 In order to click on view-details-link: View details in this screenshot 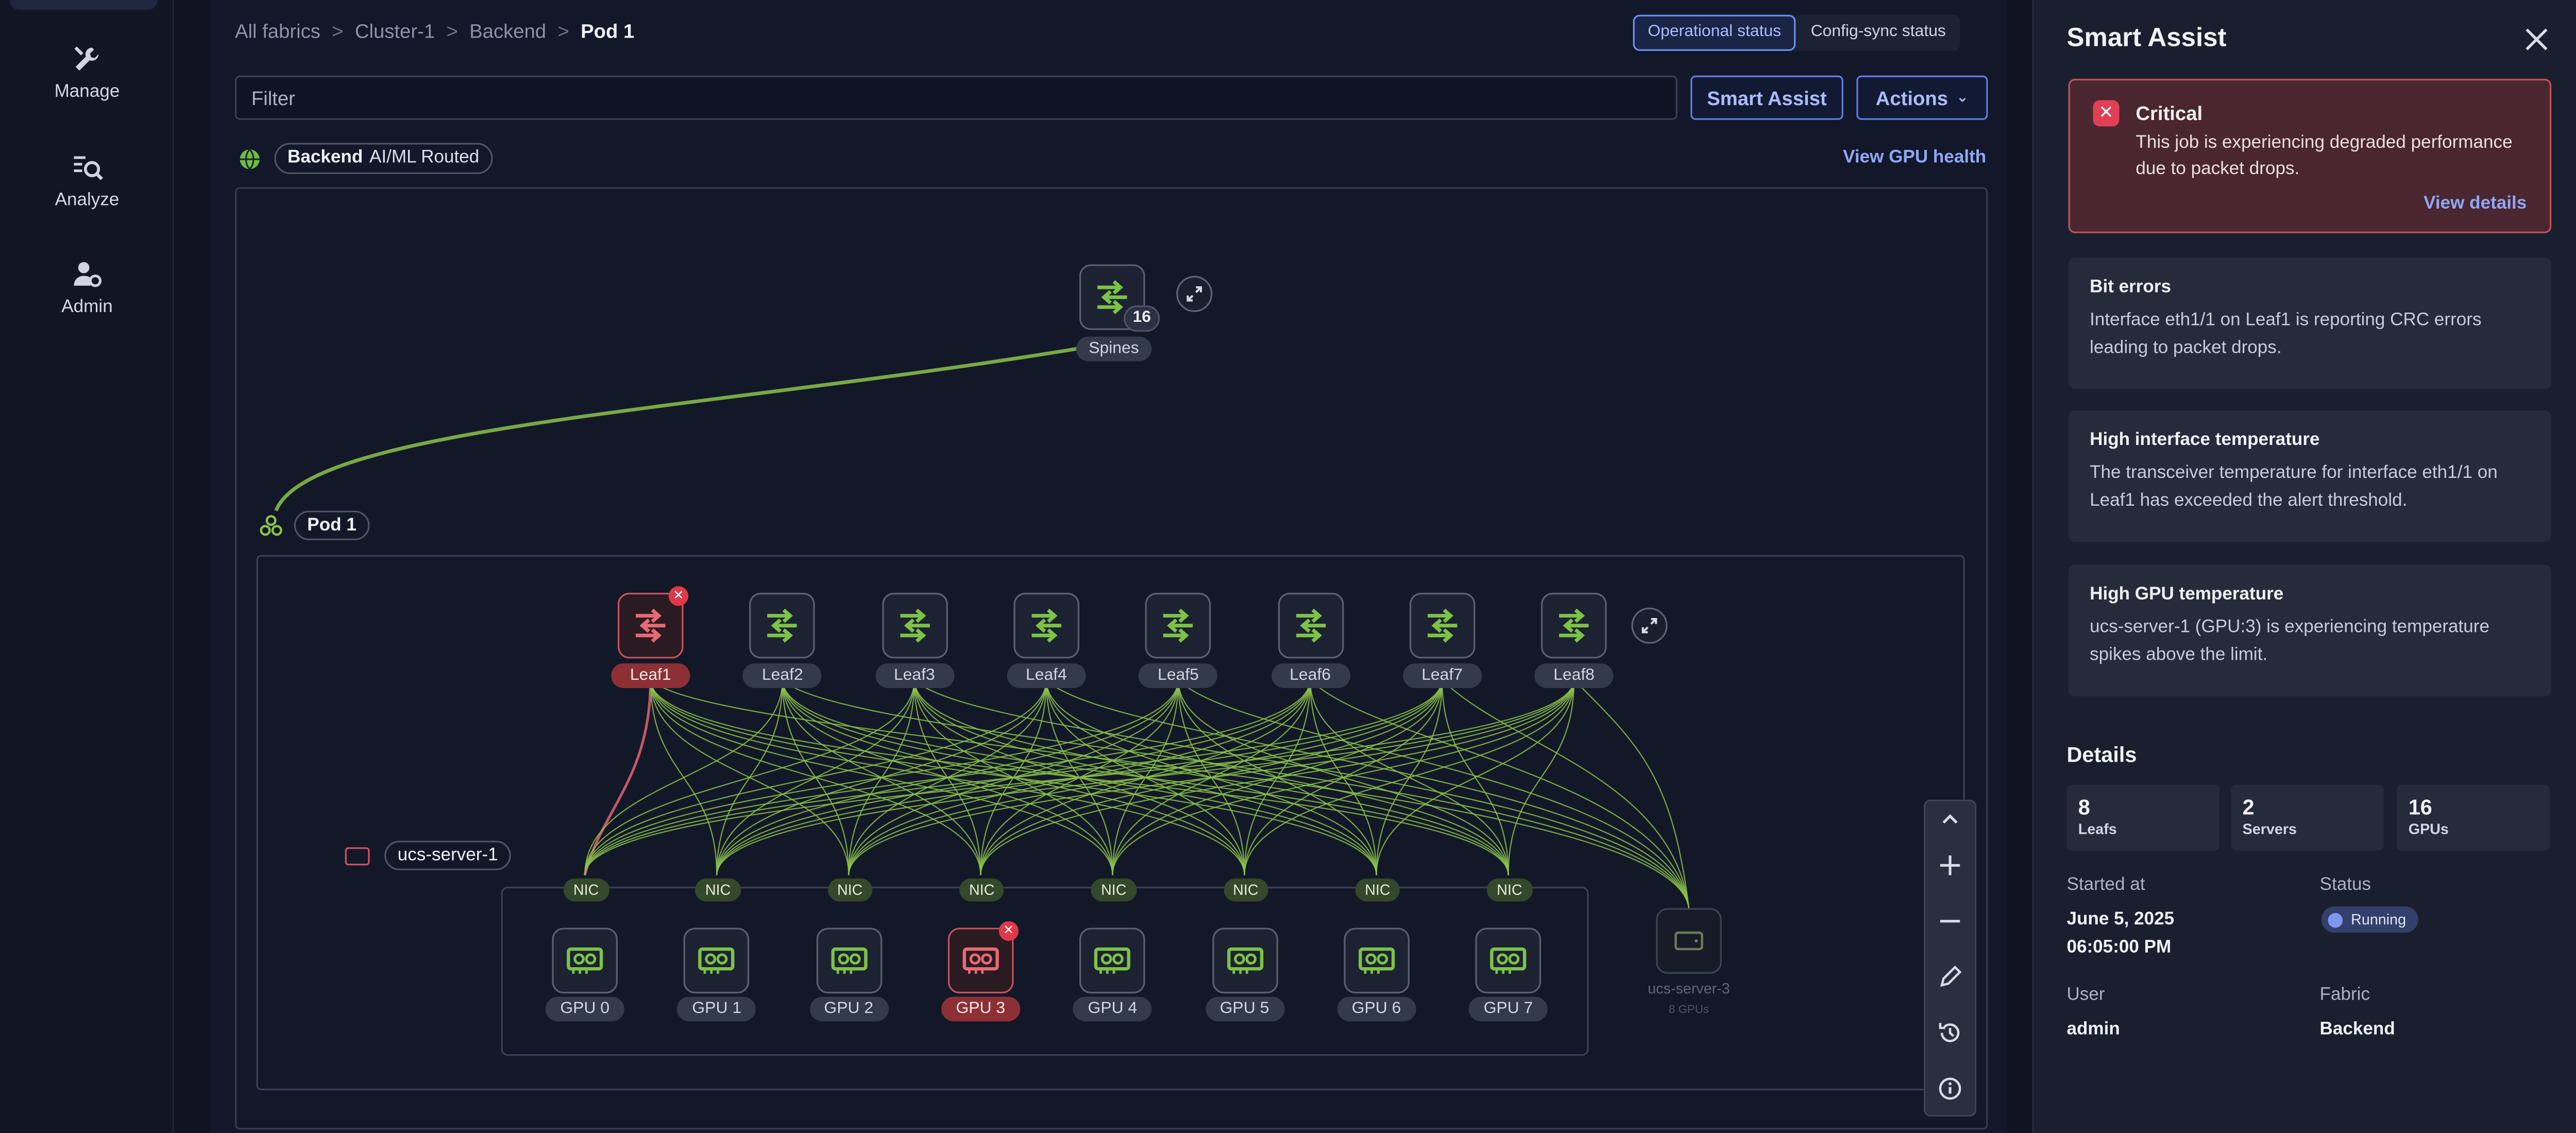, I will do `click(2475, 203)`.